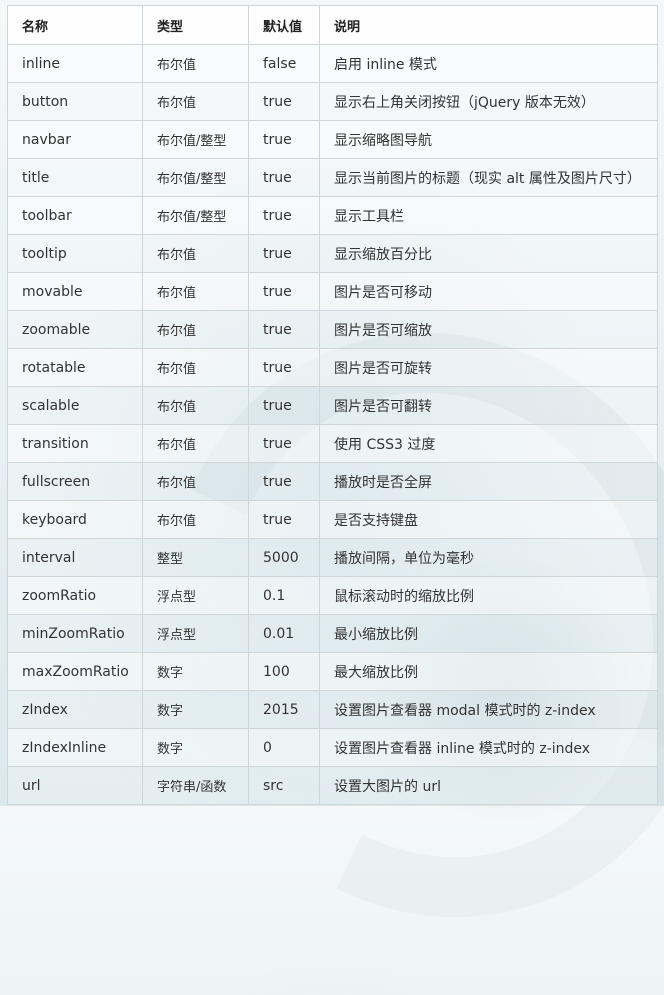 The width and height of the screenshot is (664, 995). What do you see at coordinates (75, 443) in the screenshot?
I see `cell-name: transition` at bounding box center [75, 443].